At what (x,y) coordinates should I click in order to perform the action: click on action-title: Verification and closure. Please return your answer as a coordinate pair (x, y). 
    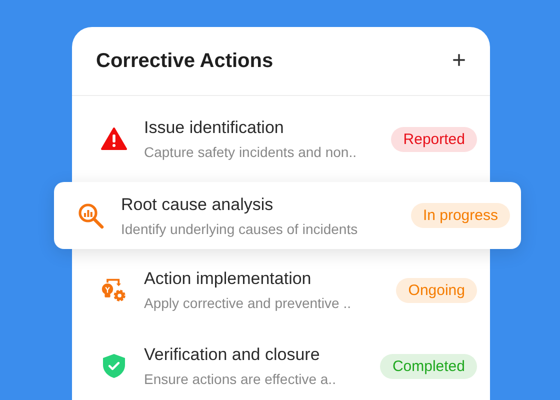
    Looking at the image, I should click on (232, 355).